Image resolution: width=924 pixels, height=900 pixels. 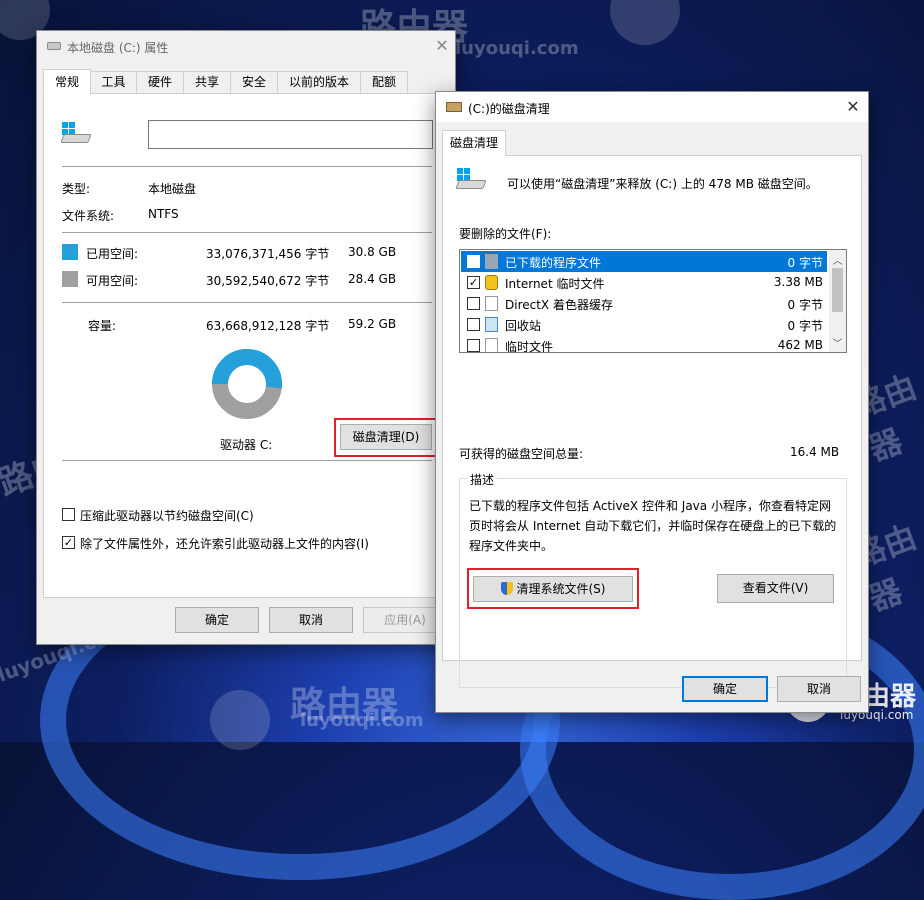 What do you see at coordinates (246, 445) in the screenshot?
I see `drive-name-label: 驱动器 C:` at bounding box center [246, 445].